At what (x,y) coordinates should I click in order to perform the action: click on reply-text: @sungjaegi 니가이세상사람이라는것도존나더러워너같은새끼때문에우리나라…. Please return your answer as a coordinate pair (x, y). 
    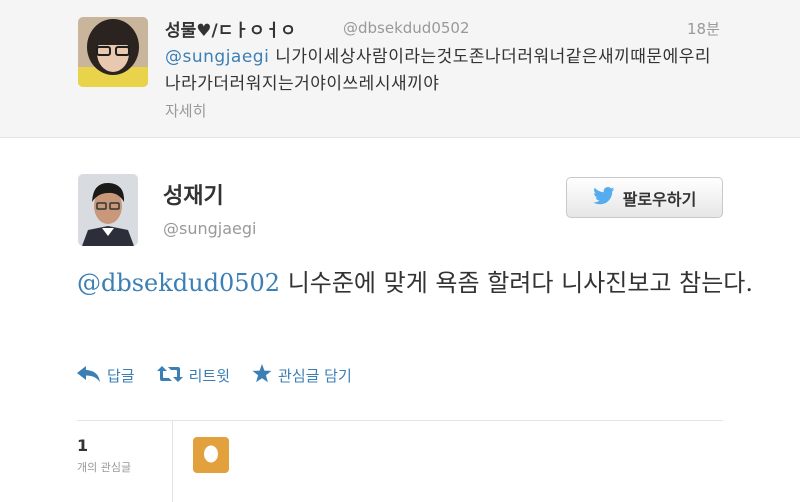
    Looking at the image, I should click on (445, 71).